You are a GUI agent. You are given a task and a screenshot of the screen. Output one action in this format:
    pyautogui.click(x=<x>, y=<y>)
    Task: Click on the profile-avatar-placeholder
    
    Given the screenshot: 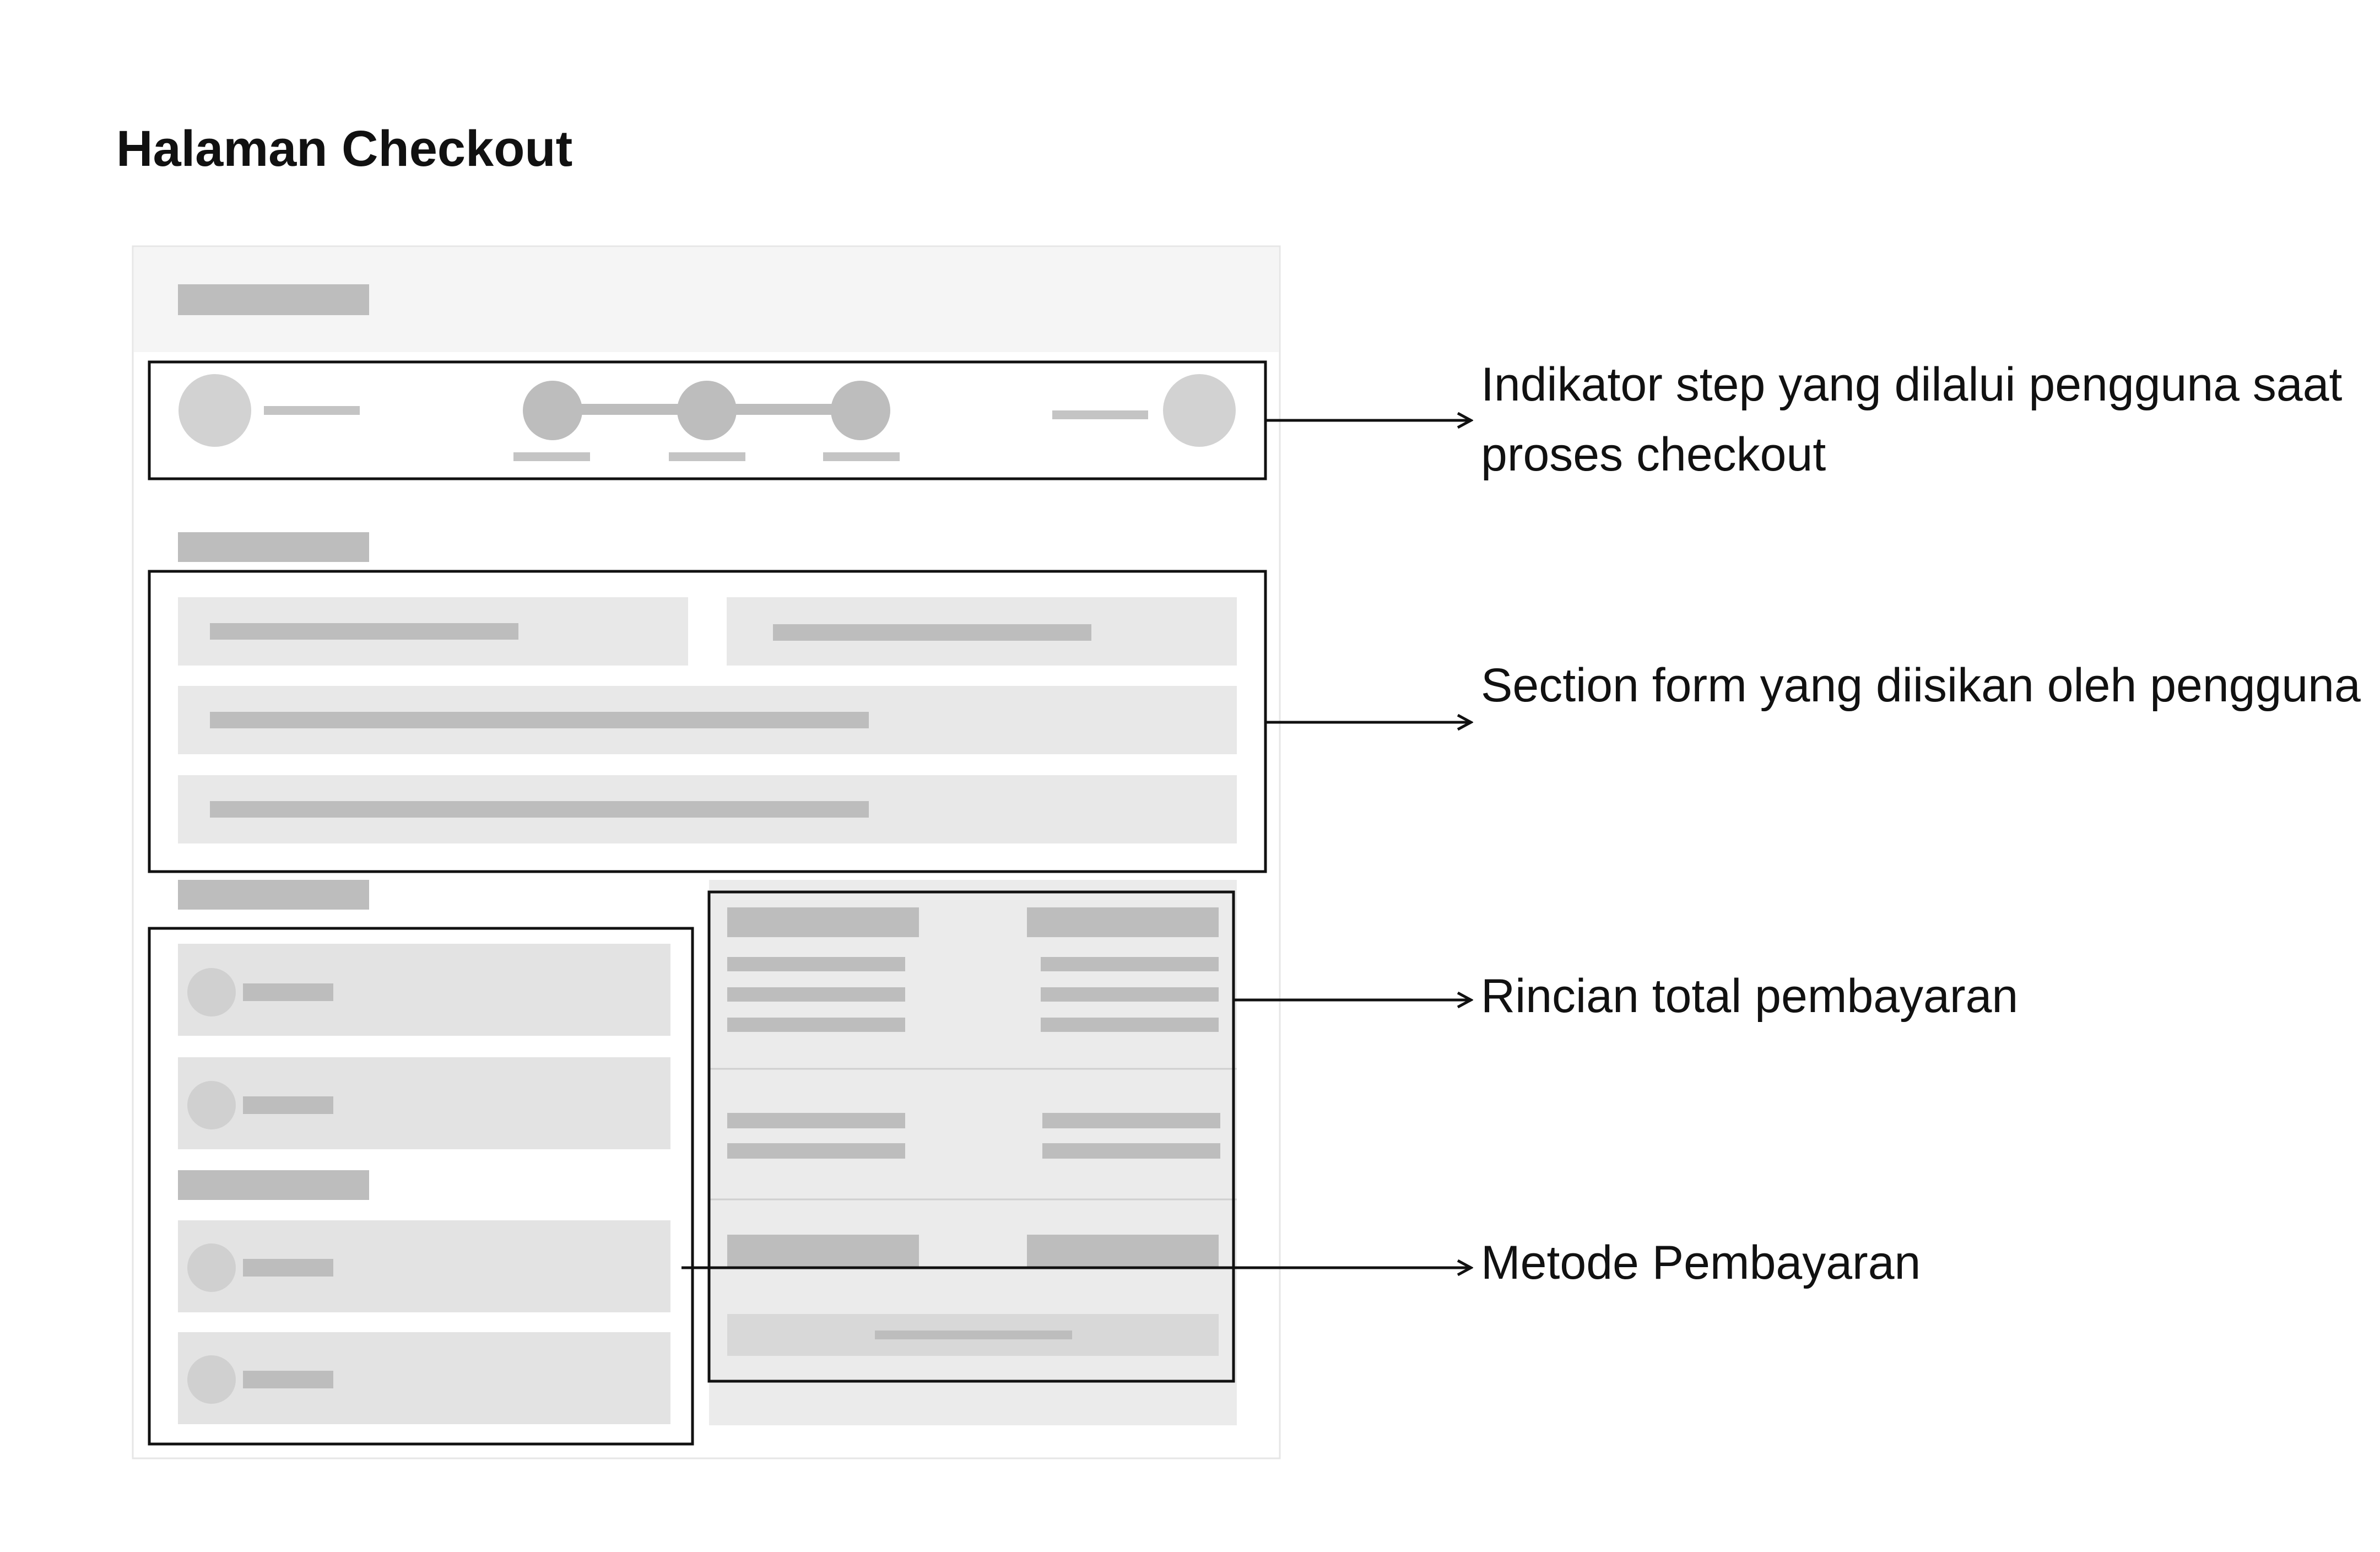 What is the action you would take?
    pyautogui.click(x=1199, y=410)
    